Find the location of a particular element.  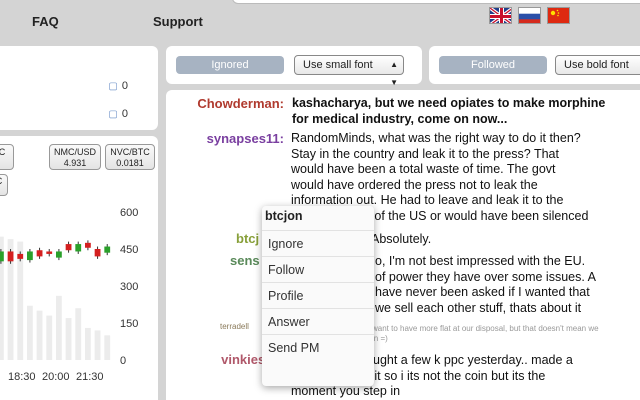

context-menu-ignore: Ignore is located at coordinates (318, 243).